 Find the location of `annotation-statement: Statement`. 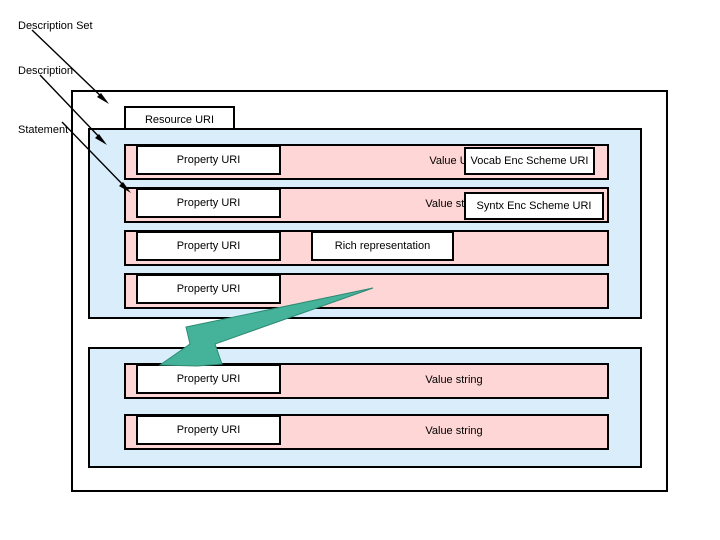

annotation-statement: Statement is located at coordinates (43, 130).